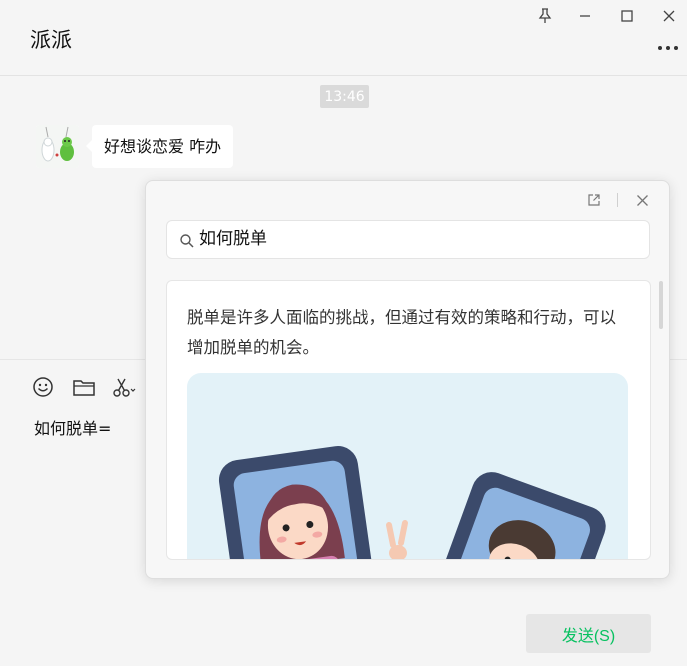  I want to click on maximize-icon, so click(627, 16).